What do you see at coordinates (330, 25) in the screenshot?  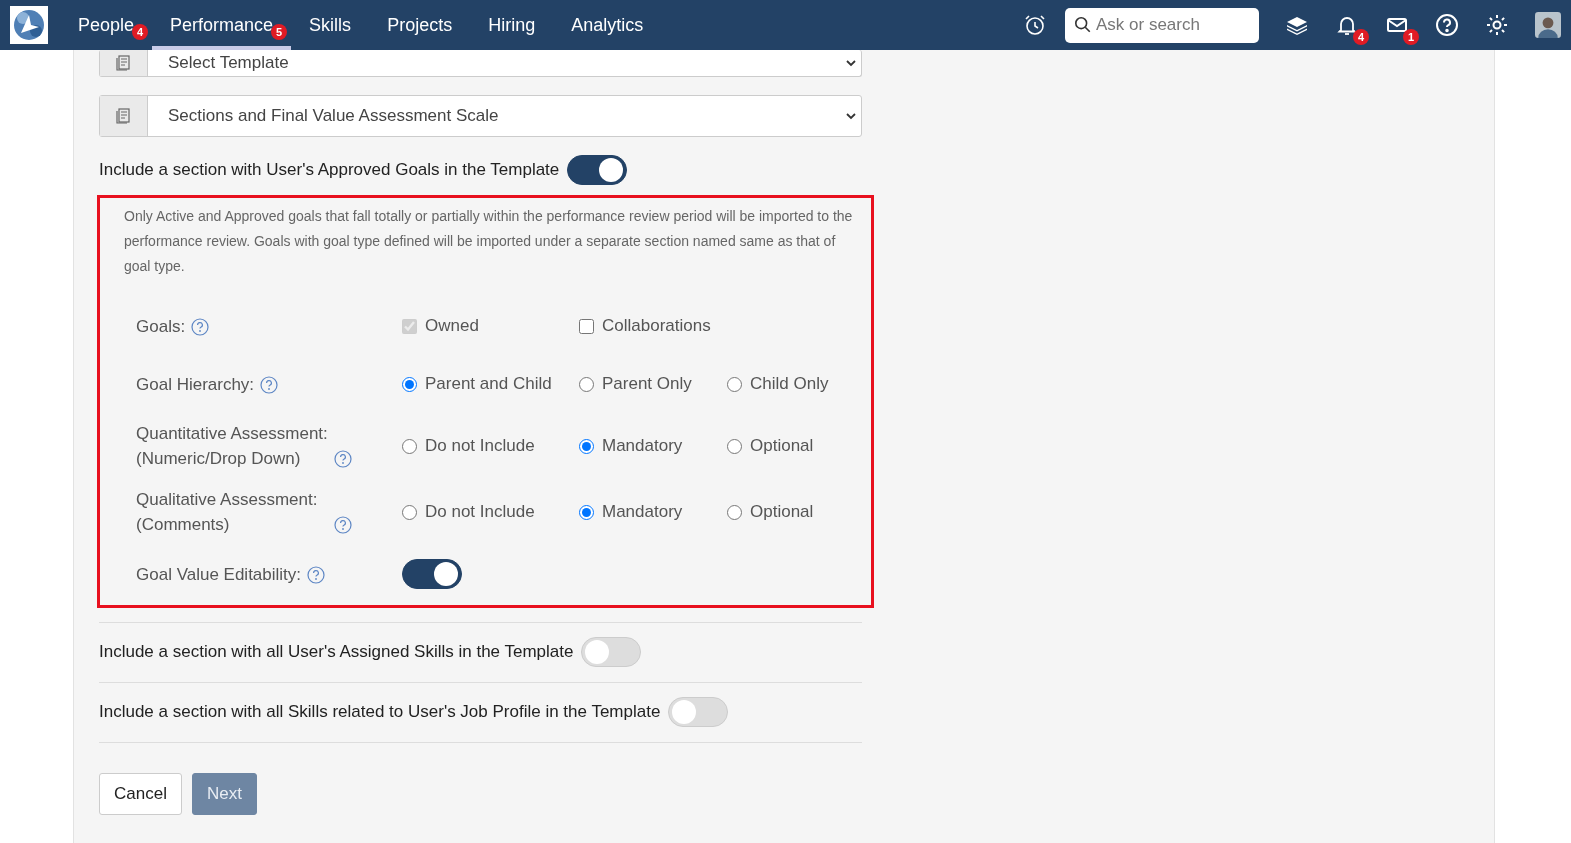 I see `nav-tab: Skills` at bounding box center [330, 25].